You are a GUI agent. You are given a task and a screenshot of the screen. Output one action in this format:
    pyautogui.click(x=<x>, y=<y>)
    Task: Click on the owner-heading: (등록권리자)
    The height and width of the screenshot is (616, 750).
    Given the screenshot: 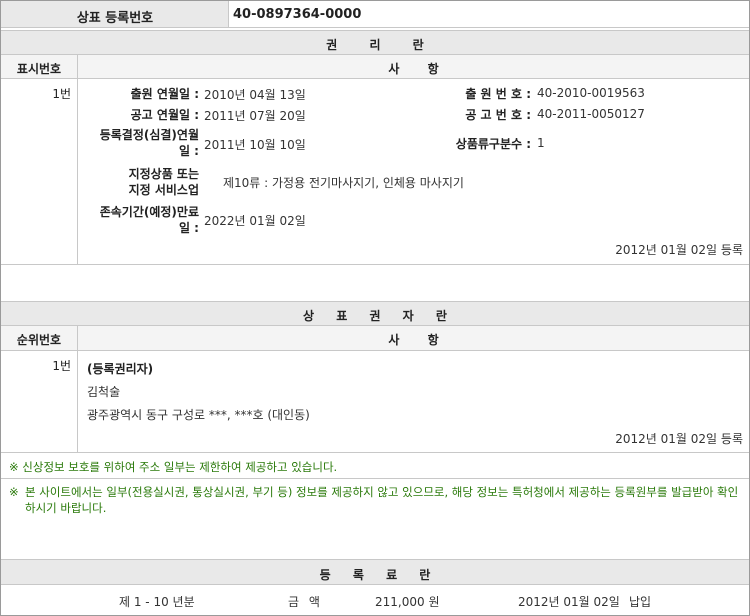 What is the action you would take?
    pyautogui.click(x=120, y=369)
    